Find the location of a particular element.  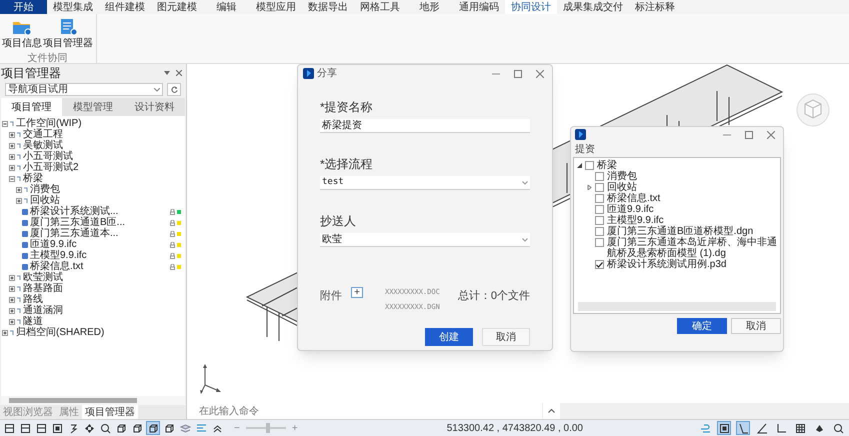

tree-item: 桥梁 is located at coordinates (607, 165).